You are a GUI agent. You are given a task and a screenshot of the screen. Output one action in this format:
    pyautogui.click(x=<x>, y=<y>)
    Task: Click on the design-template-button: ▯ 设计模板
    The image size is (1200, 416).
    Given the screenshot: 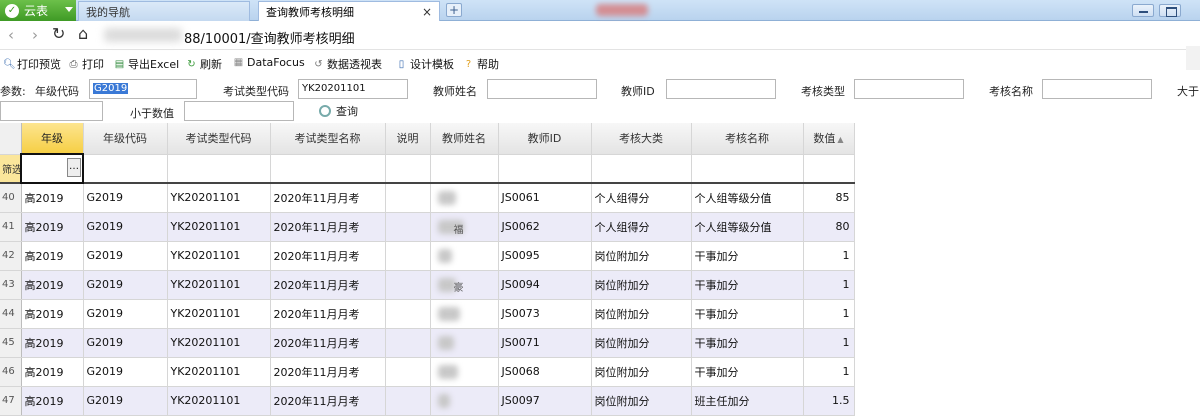 What is the action you would take?
    pyautogui.click(x=425, y=64)
    